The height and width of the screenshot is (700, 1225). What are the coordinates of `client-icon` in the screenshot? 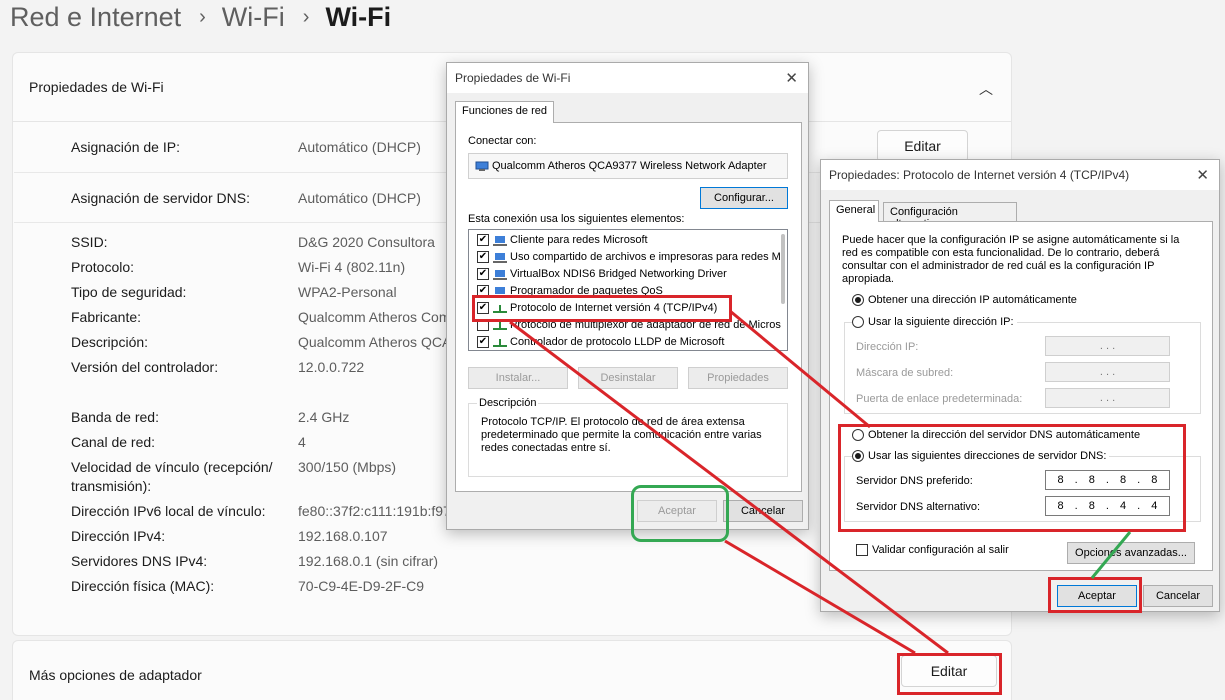 It's located at (500, 240).